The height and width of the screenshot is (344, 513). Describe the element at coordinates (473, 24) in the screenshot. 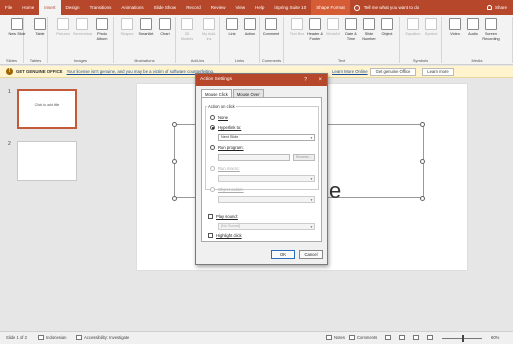

I see `audio-icon` at that location.